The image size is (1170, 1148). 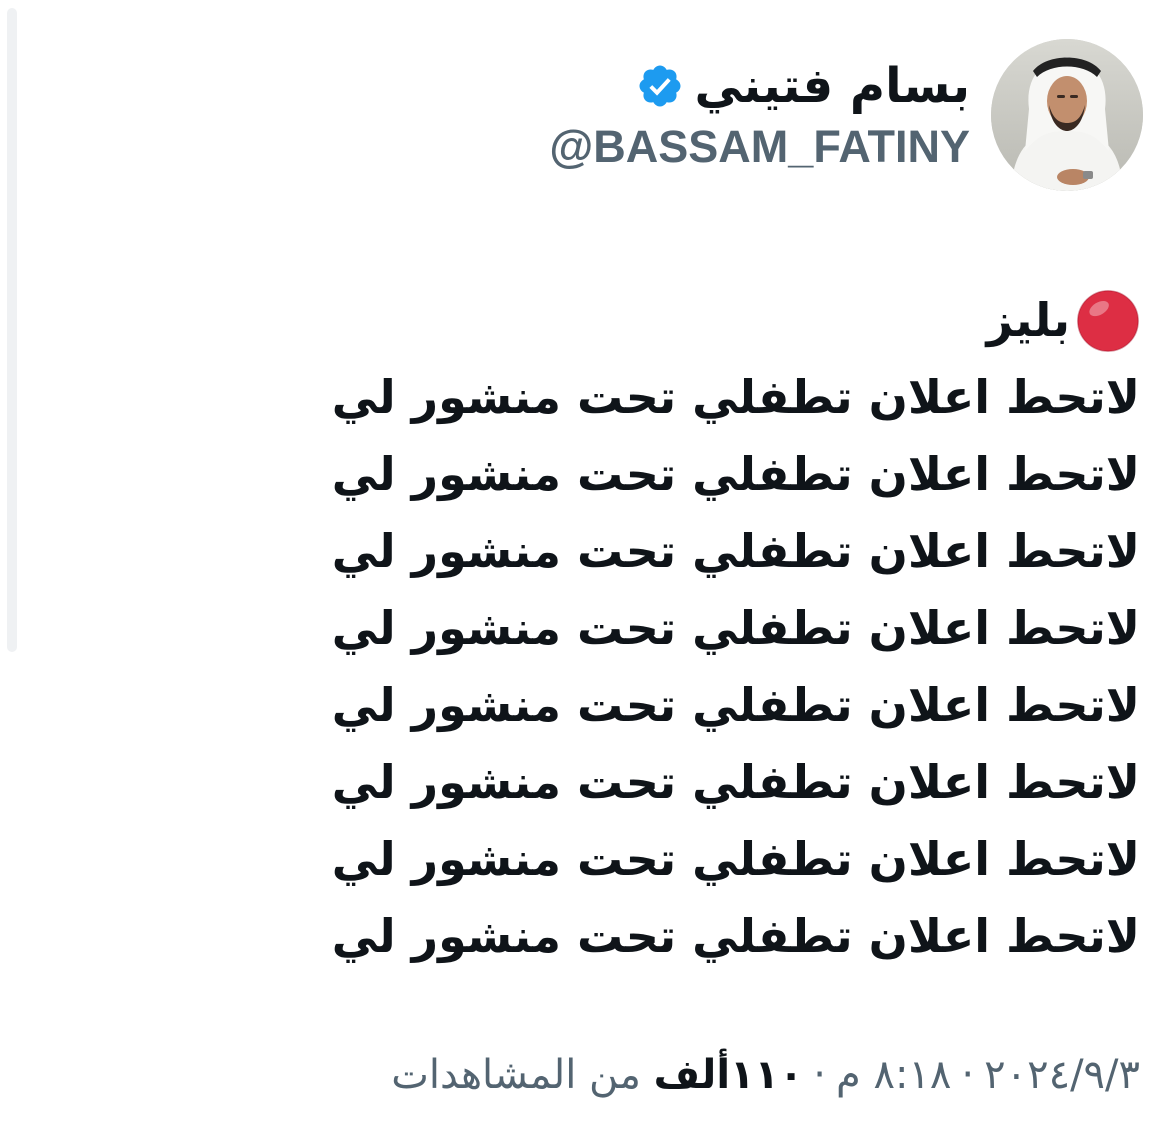 I want to click on views-count: ١١٠ألف, so click(x=729, y=1075).